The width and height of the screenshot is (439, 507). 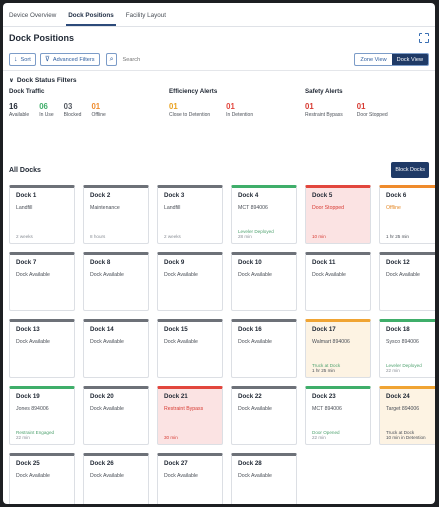 I want to click on dock-card-title: Dock 15, so click(x=176, y=329).